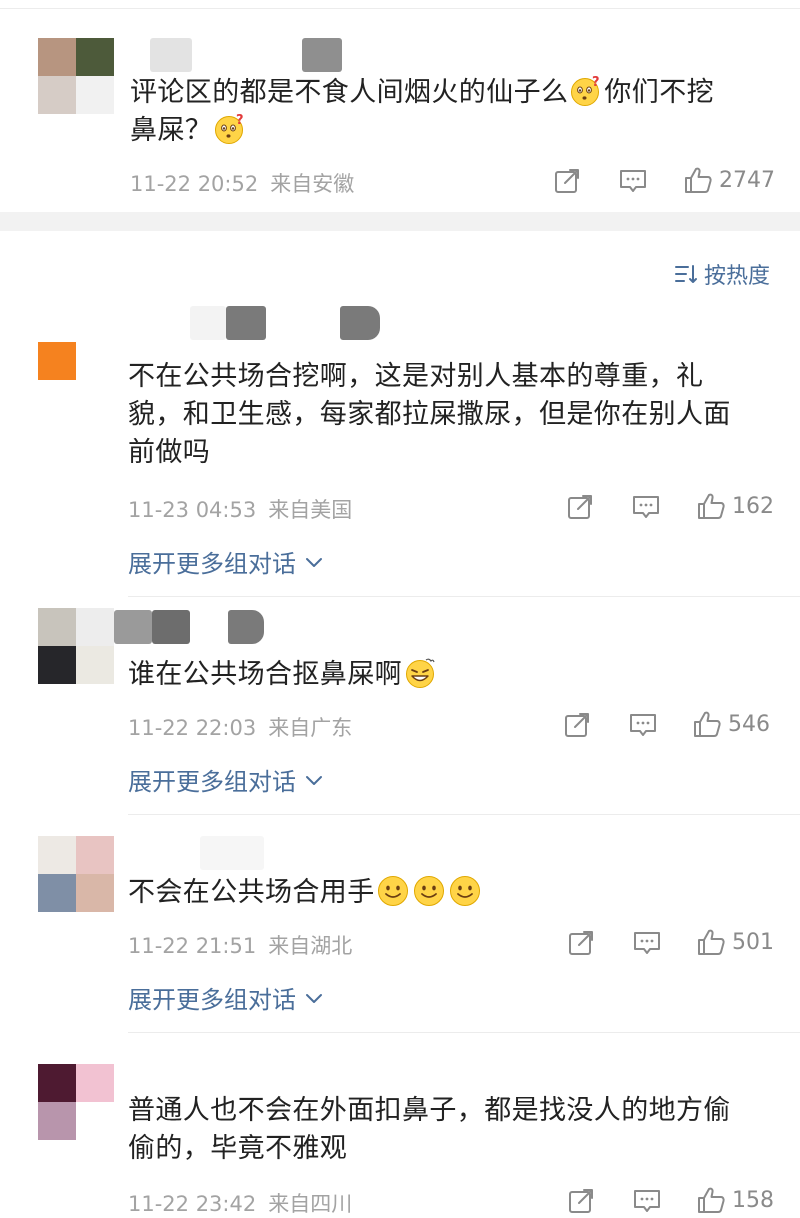 The image size is (800, 1218). I want to click on comment-meta: 11-22 21:51 来自湖北, so click(240, 945).